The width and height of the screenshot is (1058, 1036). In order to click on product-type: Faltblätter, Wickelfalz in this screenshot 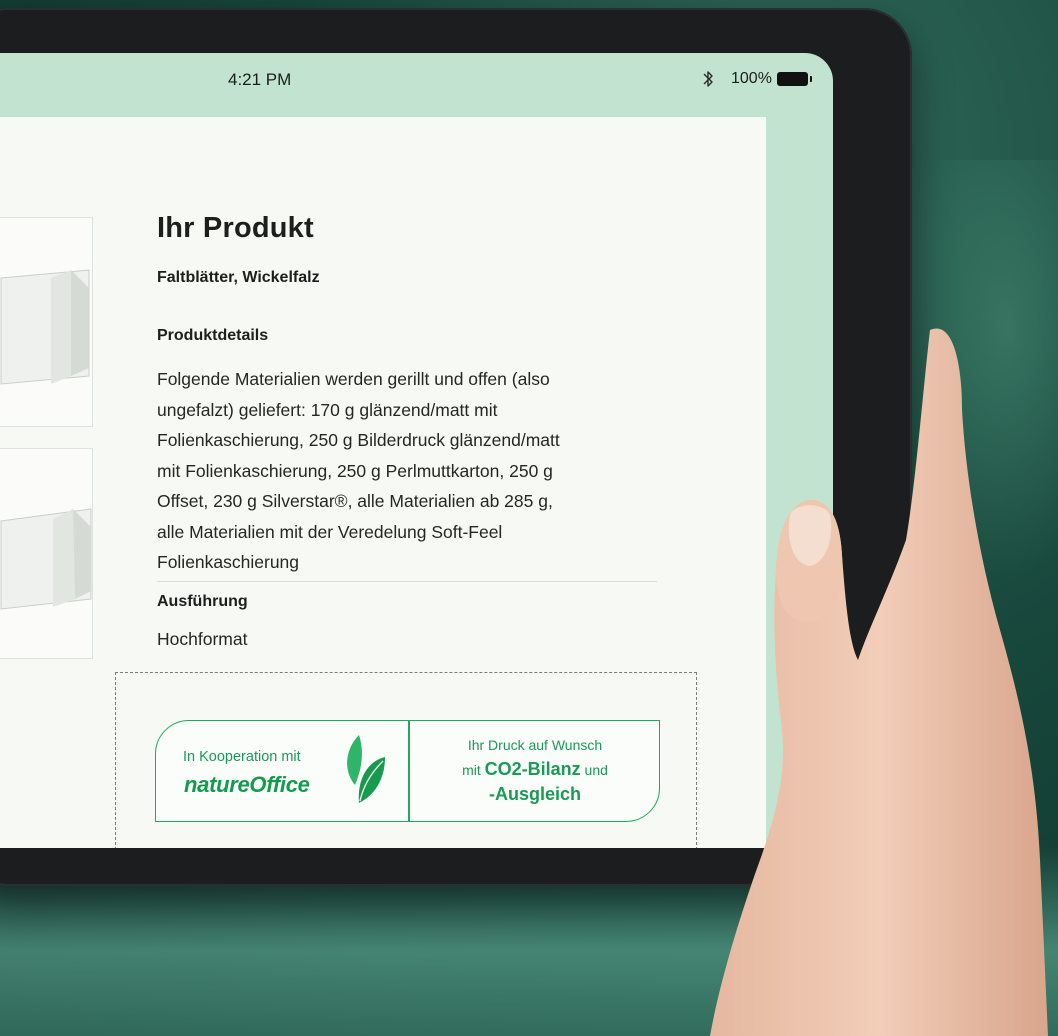, I will do `click(238, 277)`.